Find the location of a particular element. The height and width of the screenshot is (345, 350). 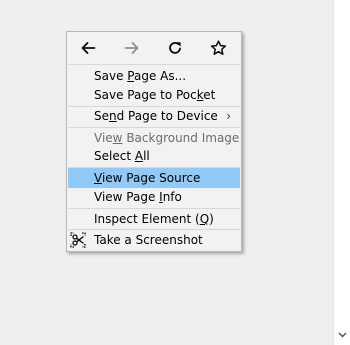

reload-icon is located at coordinates (175, 47).